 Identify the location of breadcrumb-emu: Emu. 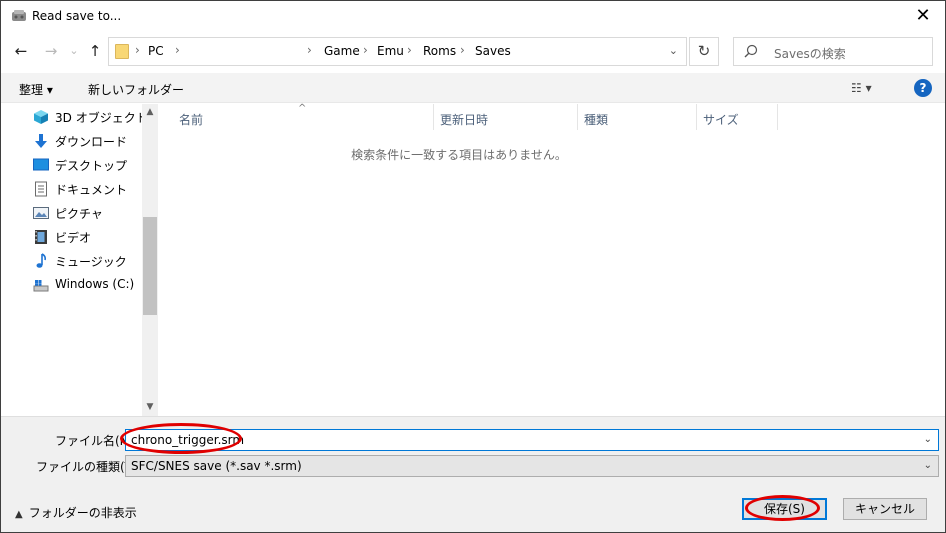
(390, 51).